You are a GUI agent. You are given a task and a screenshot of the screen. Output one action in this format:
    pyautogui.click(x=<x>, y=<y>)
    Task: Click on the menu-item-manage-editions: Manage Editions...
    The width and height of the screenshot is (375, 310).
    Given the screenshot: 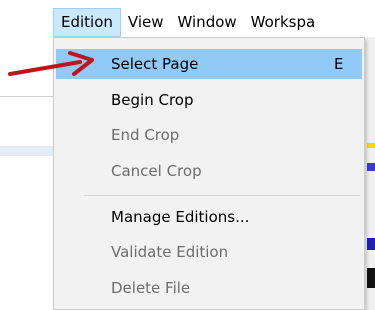 What is the action you would take?
    pyautogui.click(x=209, y=217)
    